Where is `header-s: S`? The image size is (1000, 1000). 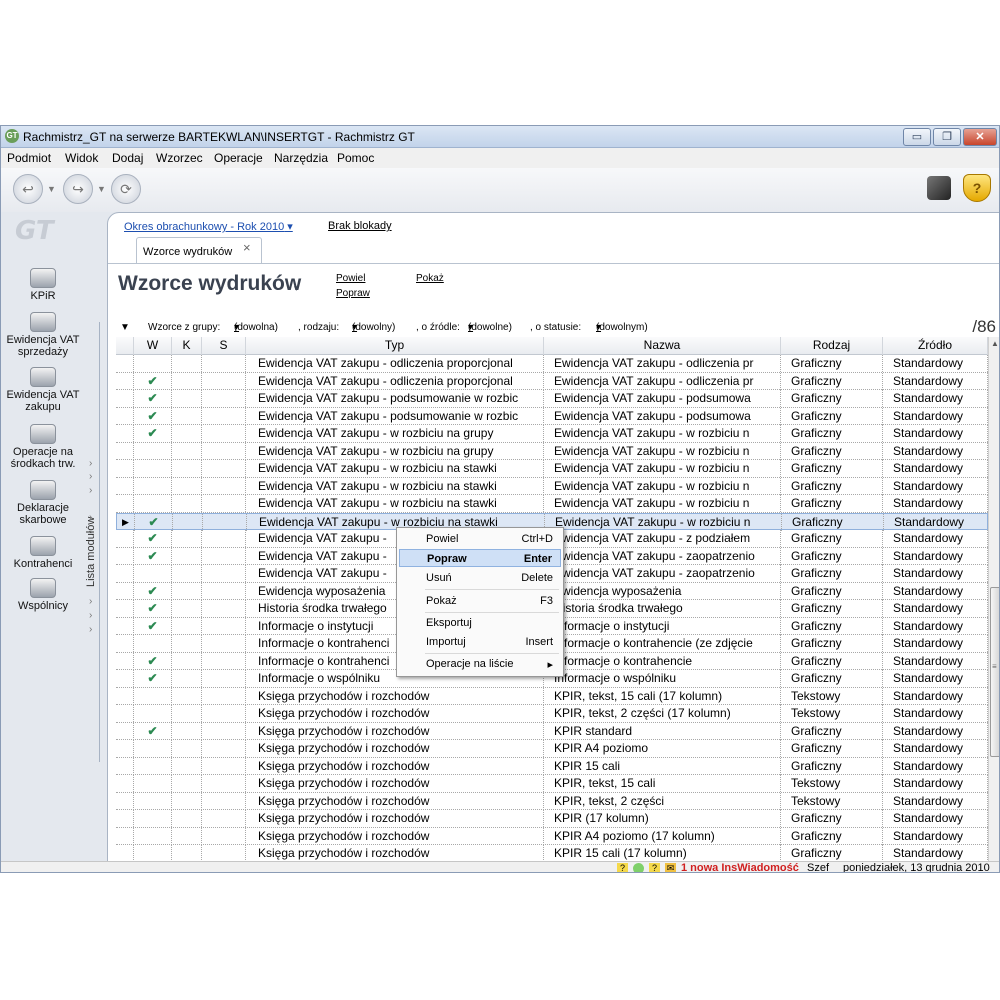 header-s: S is located at coordinates (224, 346).